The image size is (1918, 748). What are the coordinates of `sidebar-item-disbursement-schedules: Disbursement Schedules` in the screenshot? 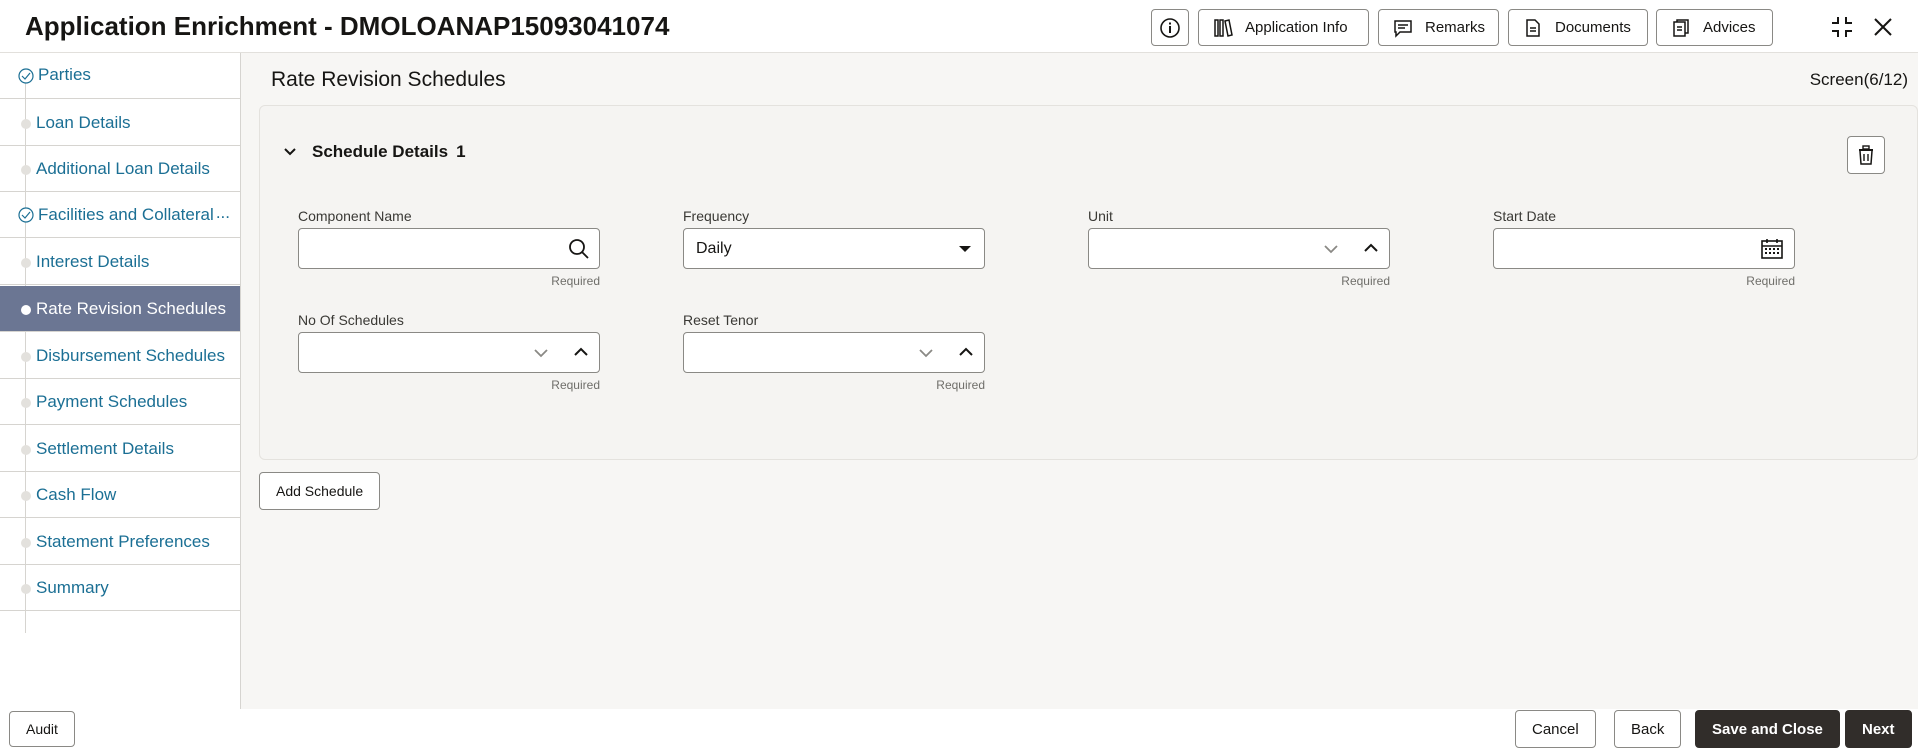 It's located at (120, 356).